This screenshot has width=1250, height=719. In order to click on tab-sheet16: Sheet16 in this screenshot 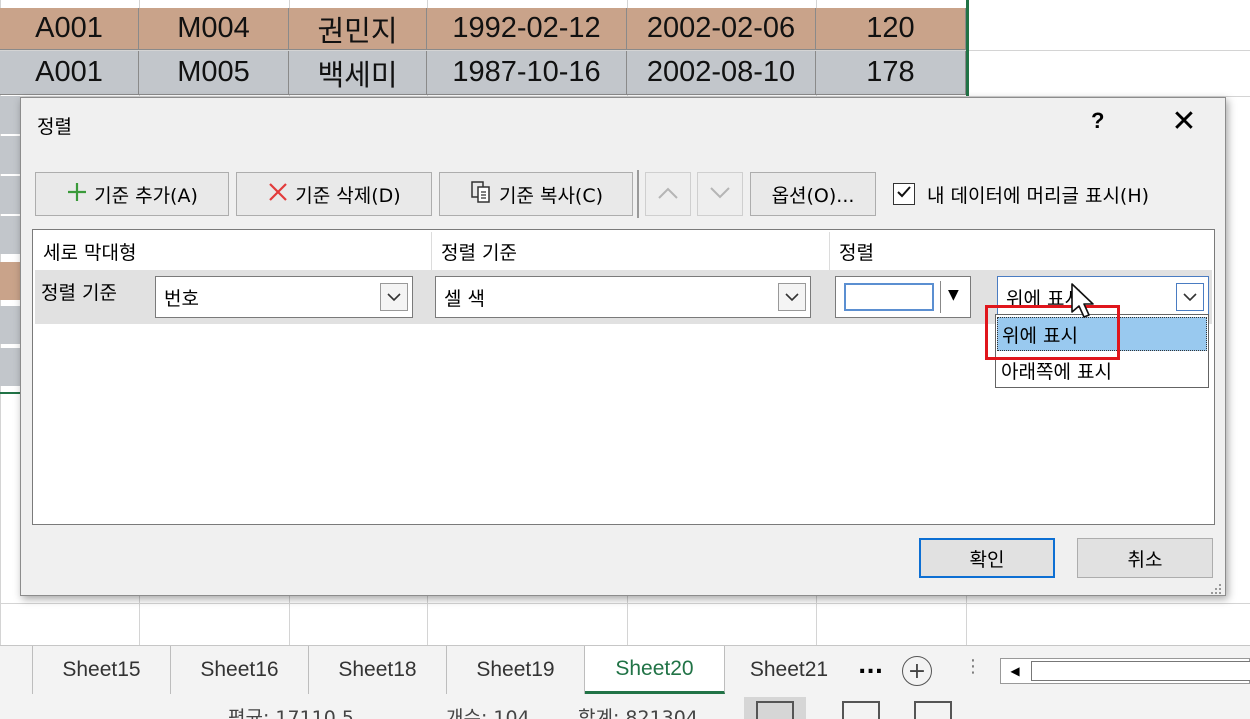, I will do `click(240, 670)`.